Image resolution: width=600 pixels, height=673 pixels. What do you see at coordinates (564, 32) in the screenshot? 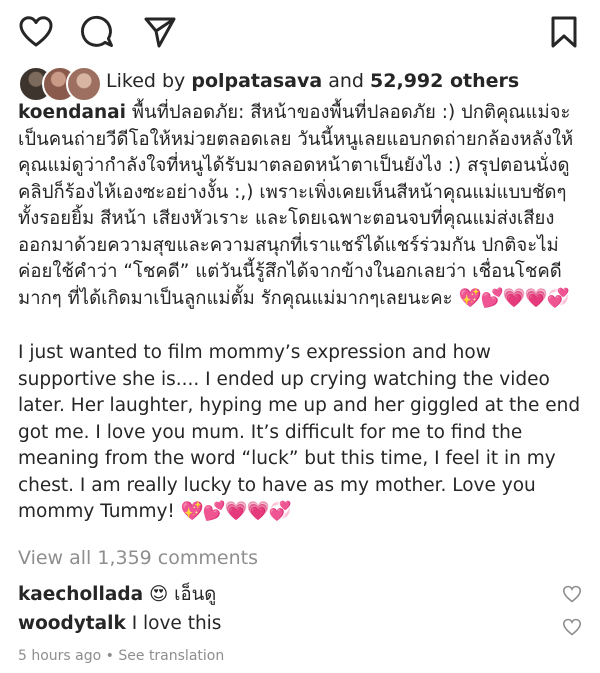
I see `save-bookmark-icon` at bounding box center [564, 32].